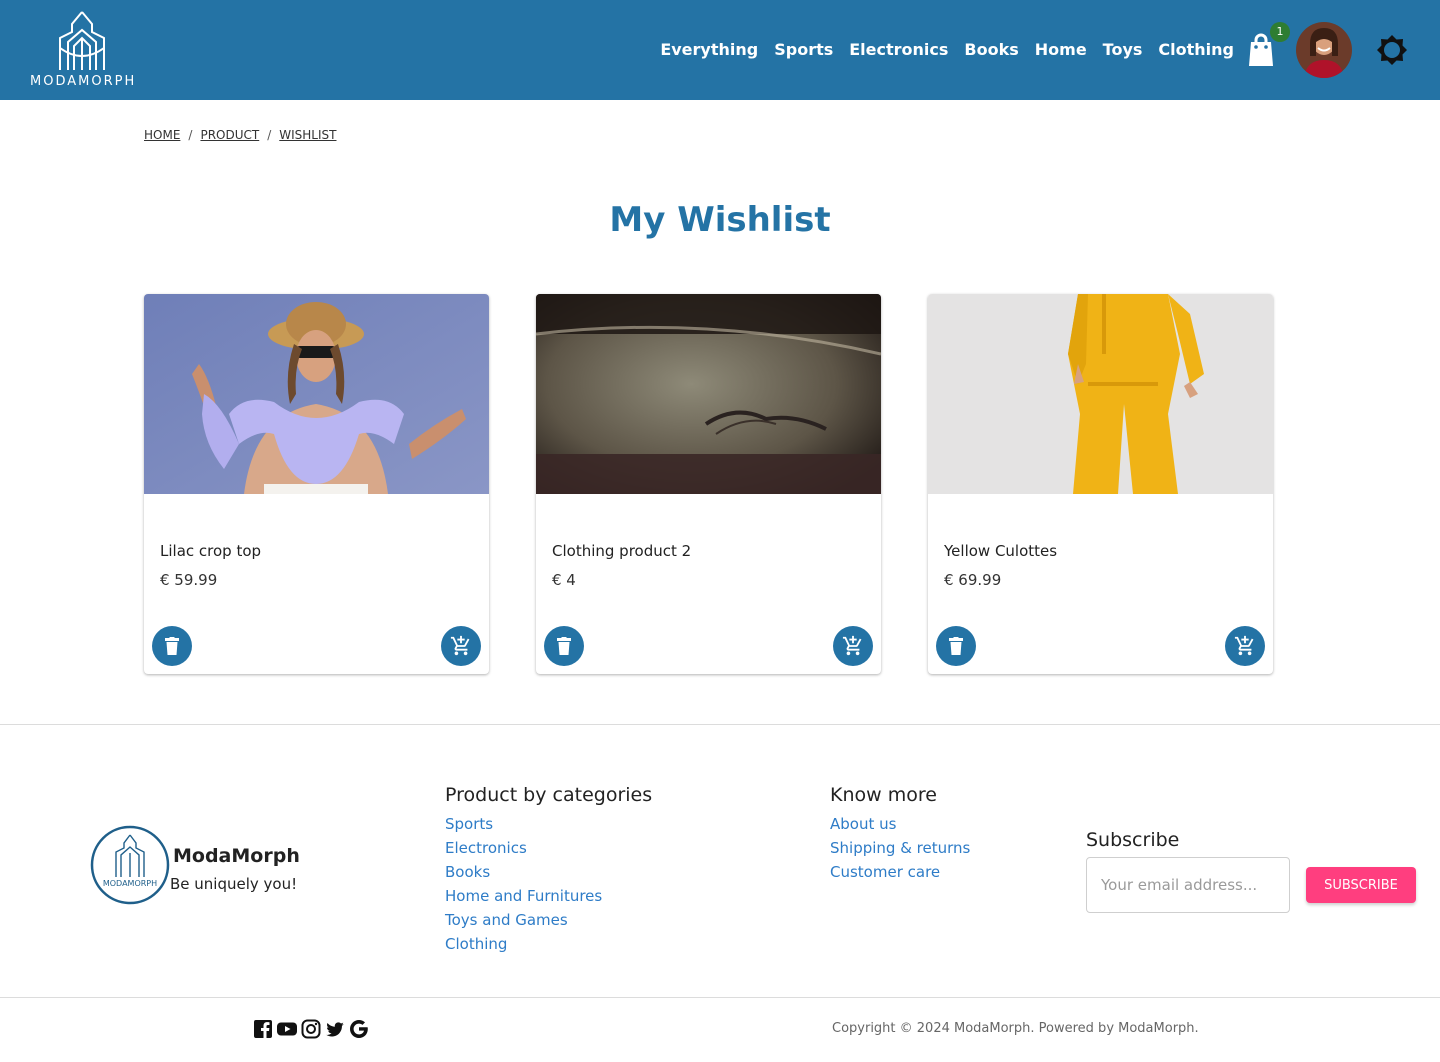  What do you see at coordinates (83, 81) in the screenshot?
I see `logo-wordmark: MODAMORPH` at bounding box center [83, 81].